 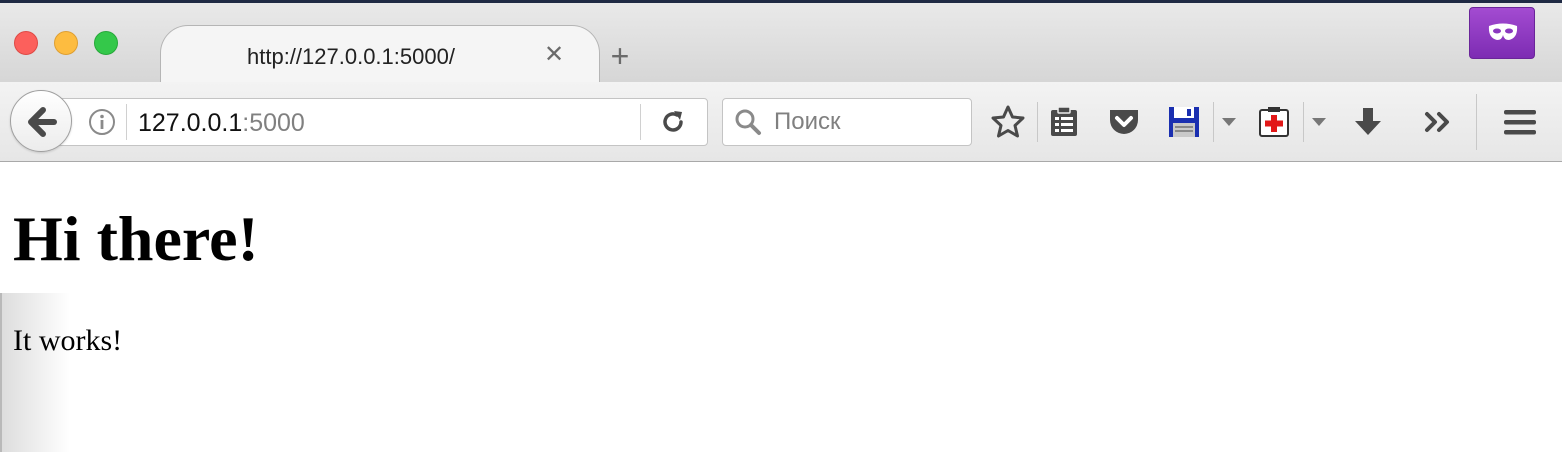 What do you see at coordinates (35, 372) in the screenshot?
I see `page-edge-shadow` at bounding box center [35, 372].